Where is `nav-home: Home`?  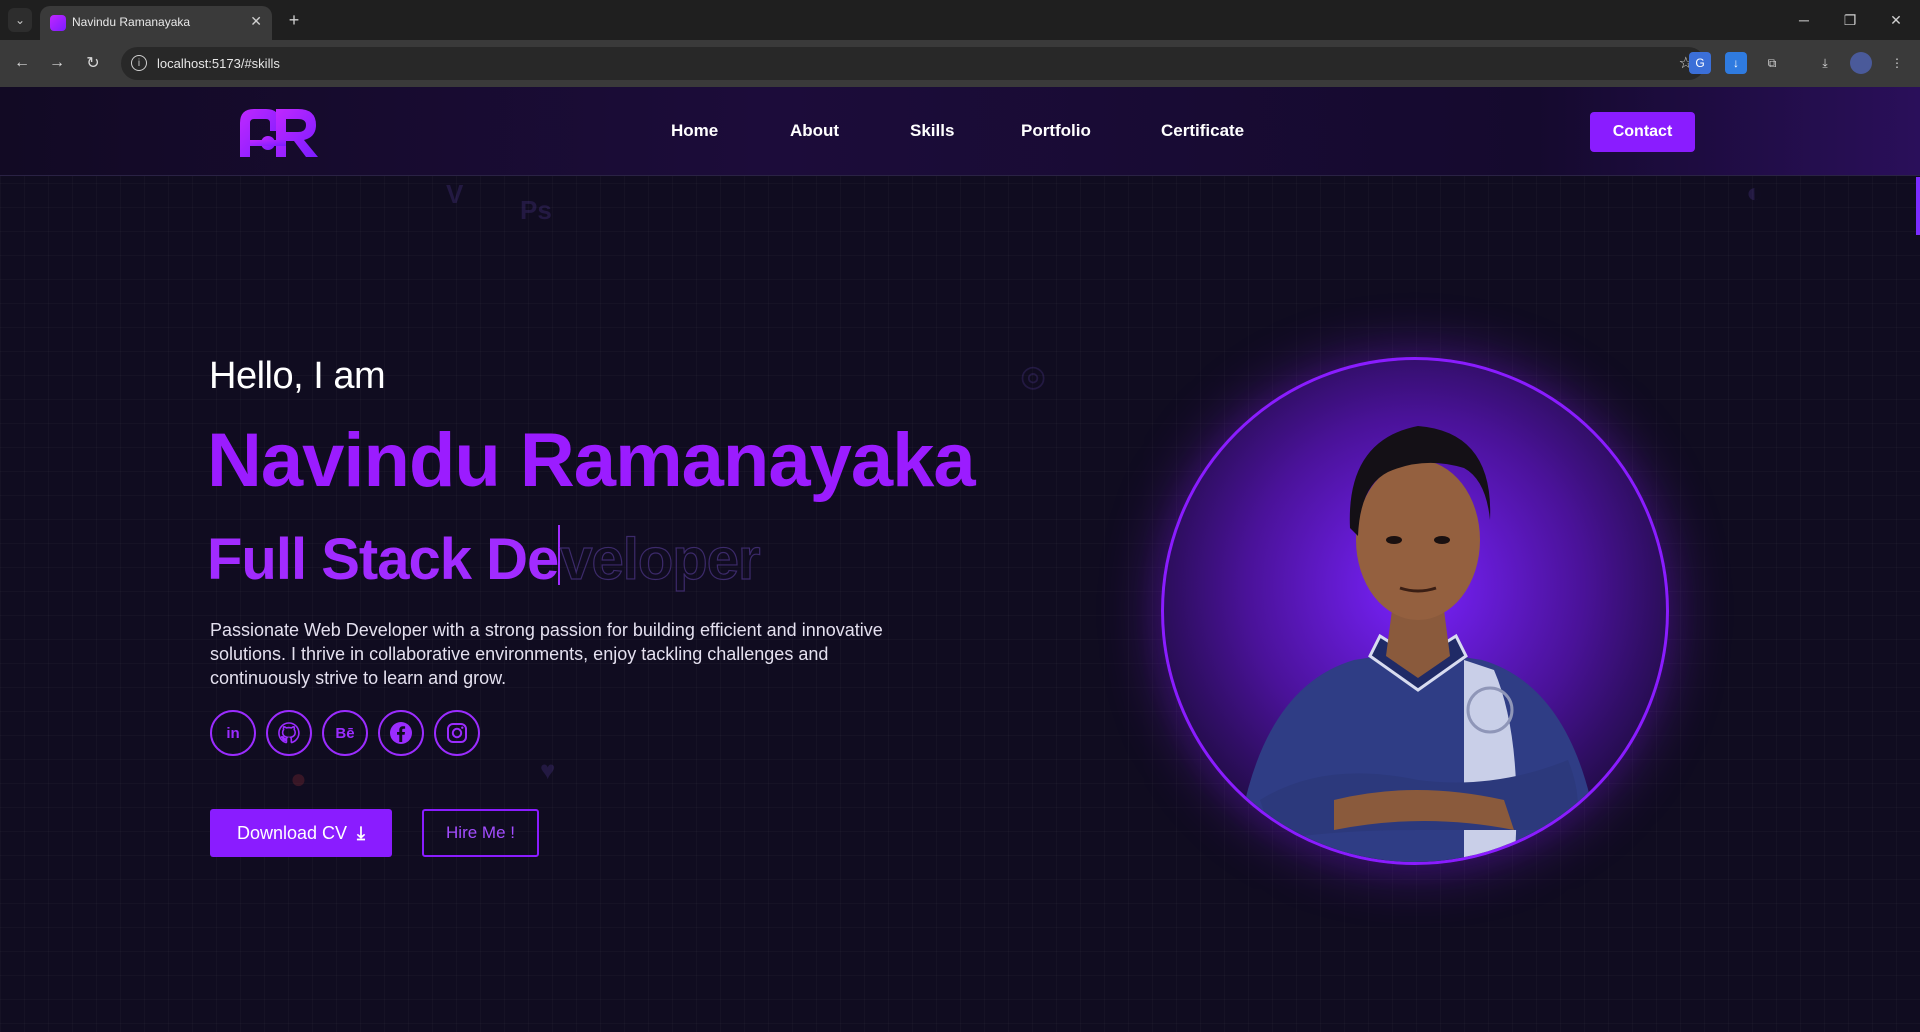
nav-home: Home is located at coordinates (694, 131).